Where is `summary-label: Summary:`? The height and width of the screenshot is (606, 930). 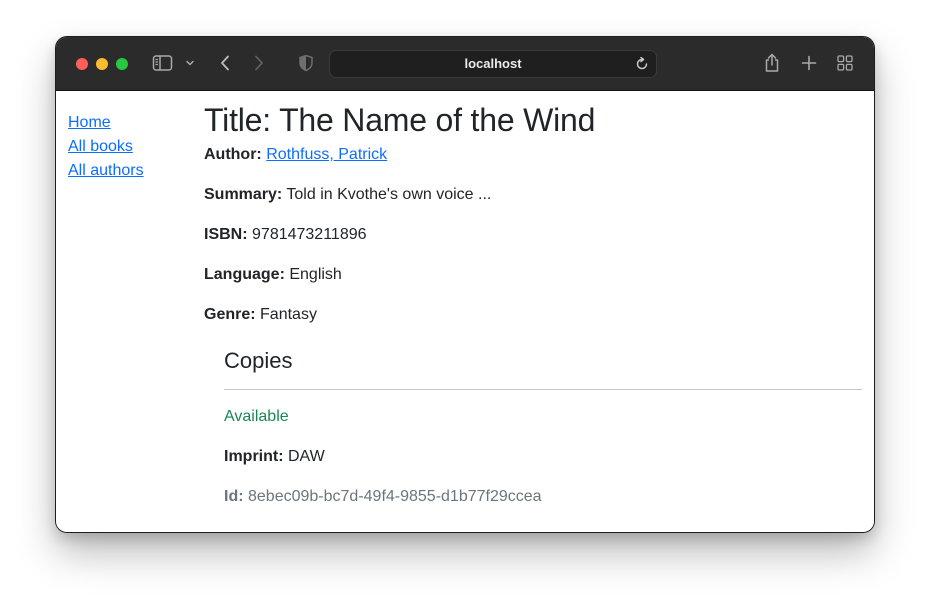
summary-label: Summary: is located at coordinates (243, 194).